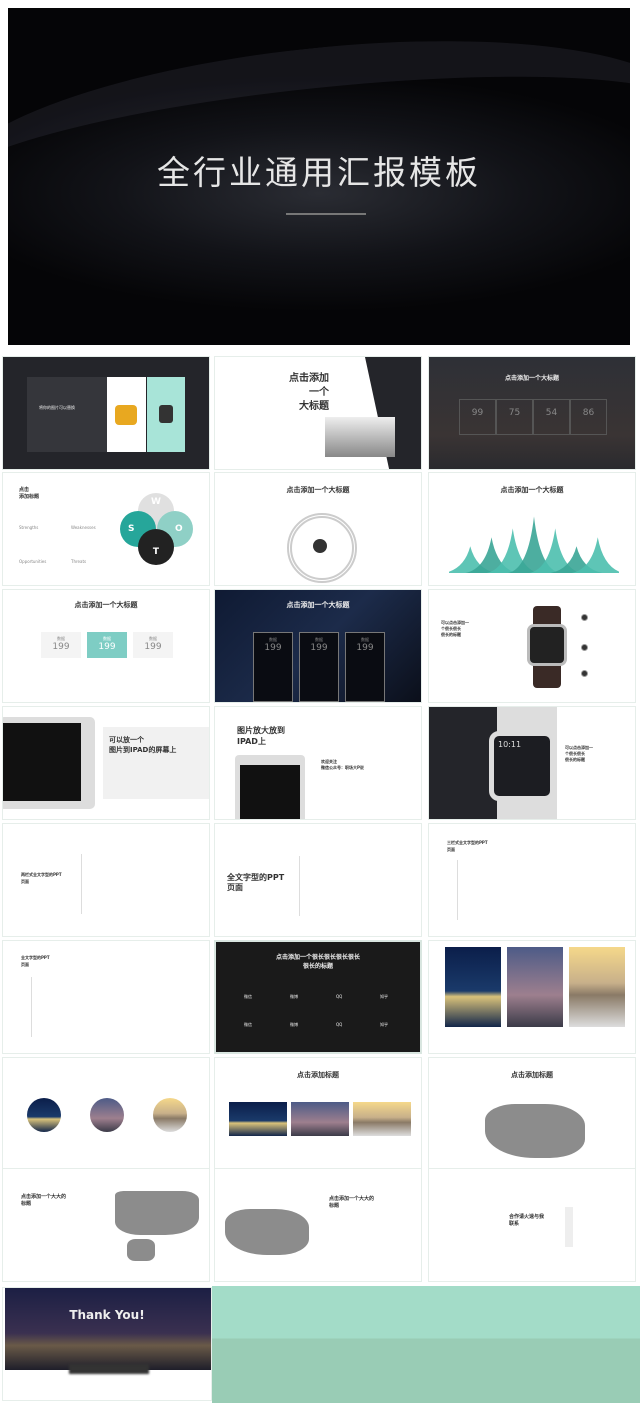 Image resolution: width=640 pixels, height=1403 pixels. I want to click on slide-text-3col: 三栏式全文字型的PPT 页面, so click(532, 880).